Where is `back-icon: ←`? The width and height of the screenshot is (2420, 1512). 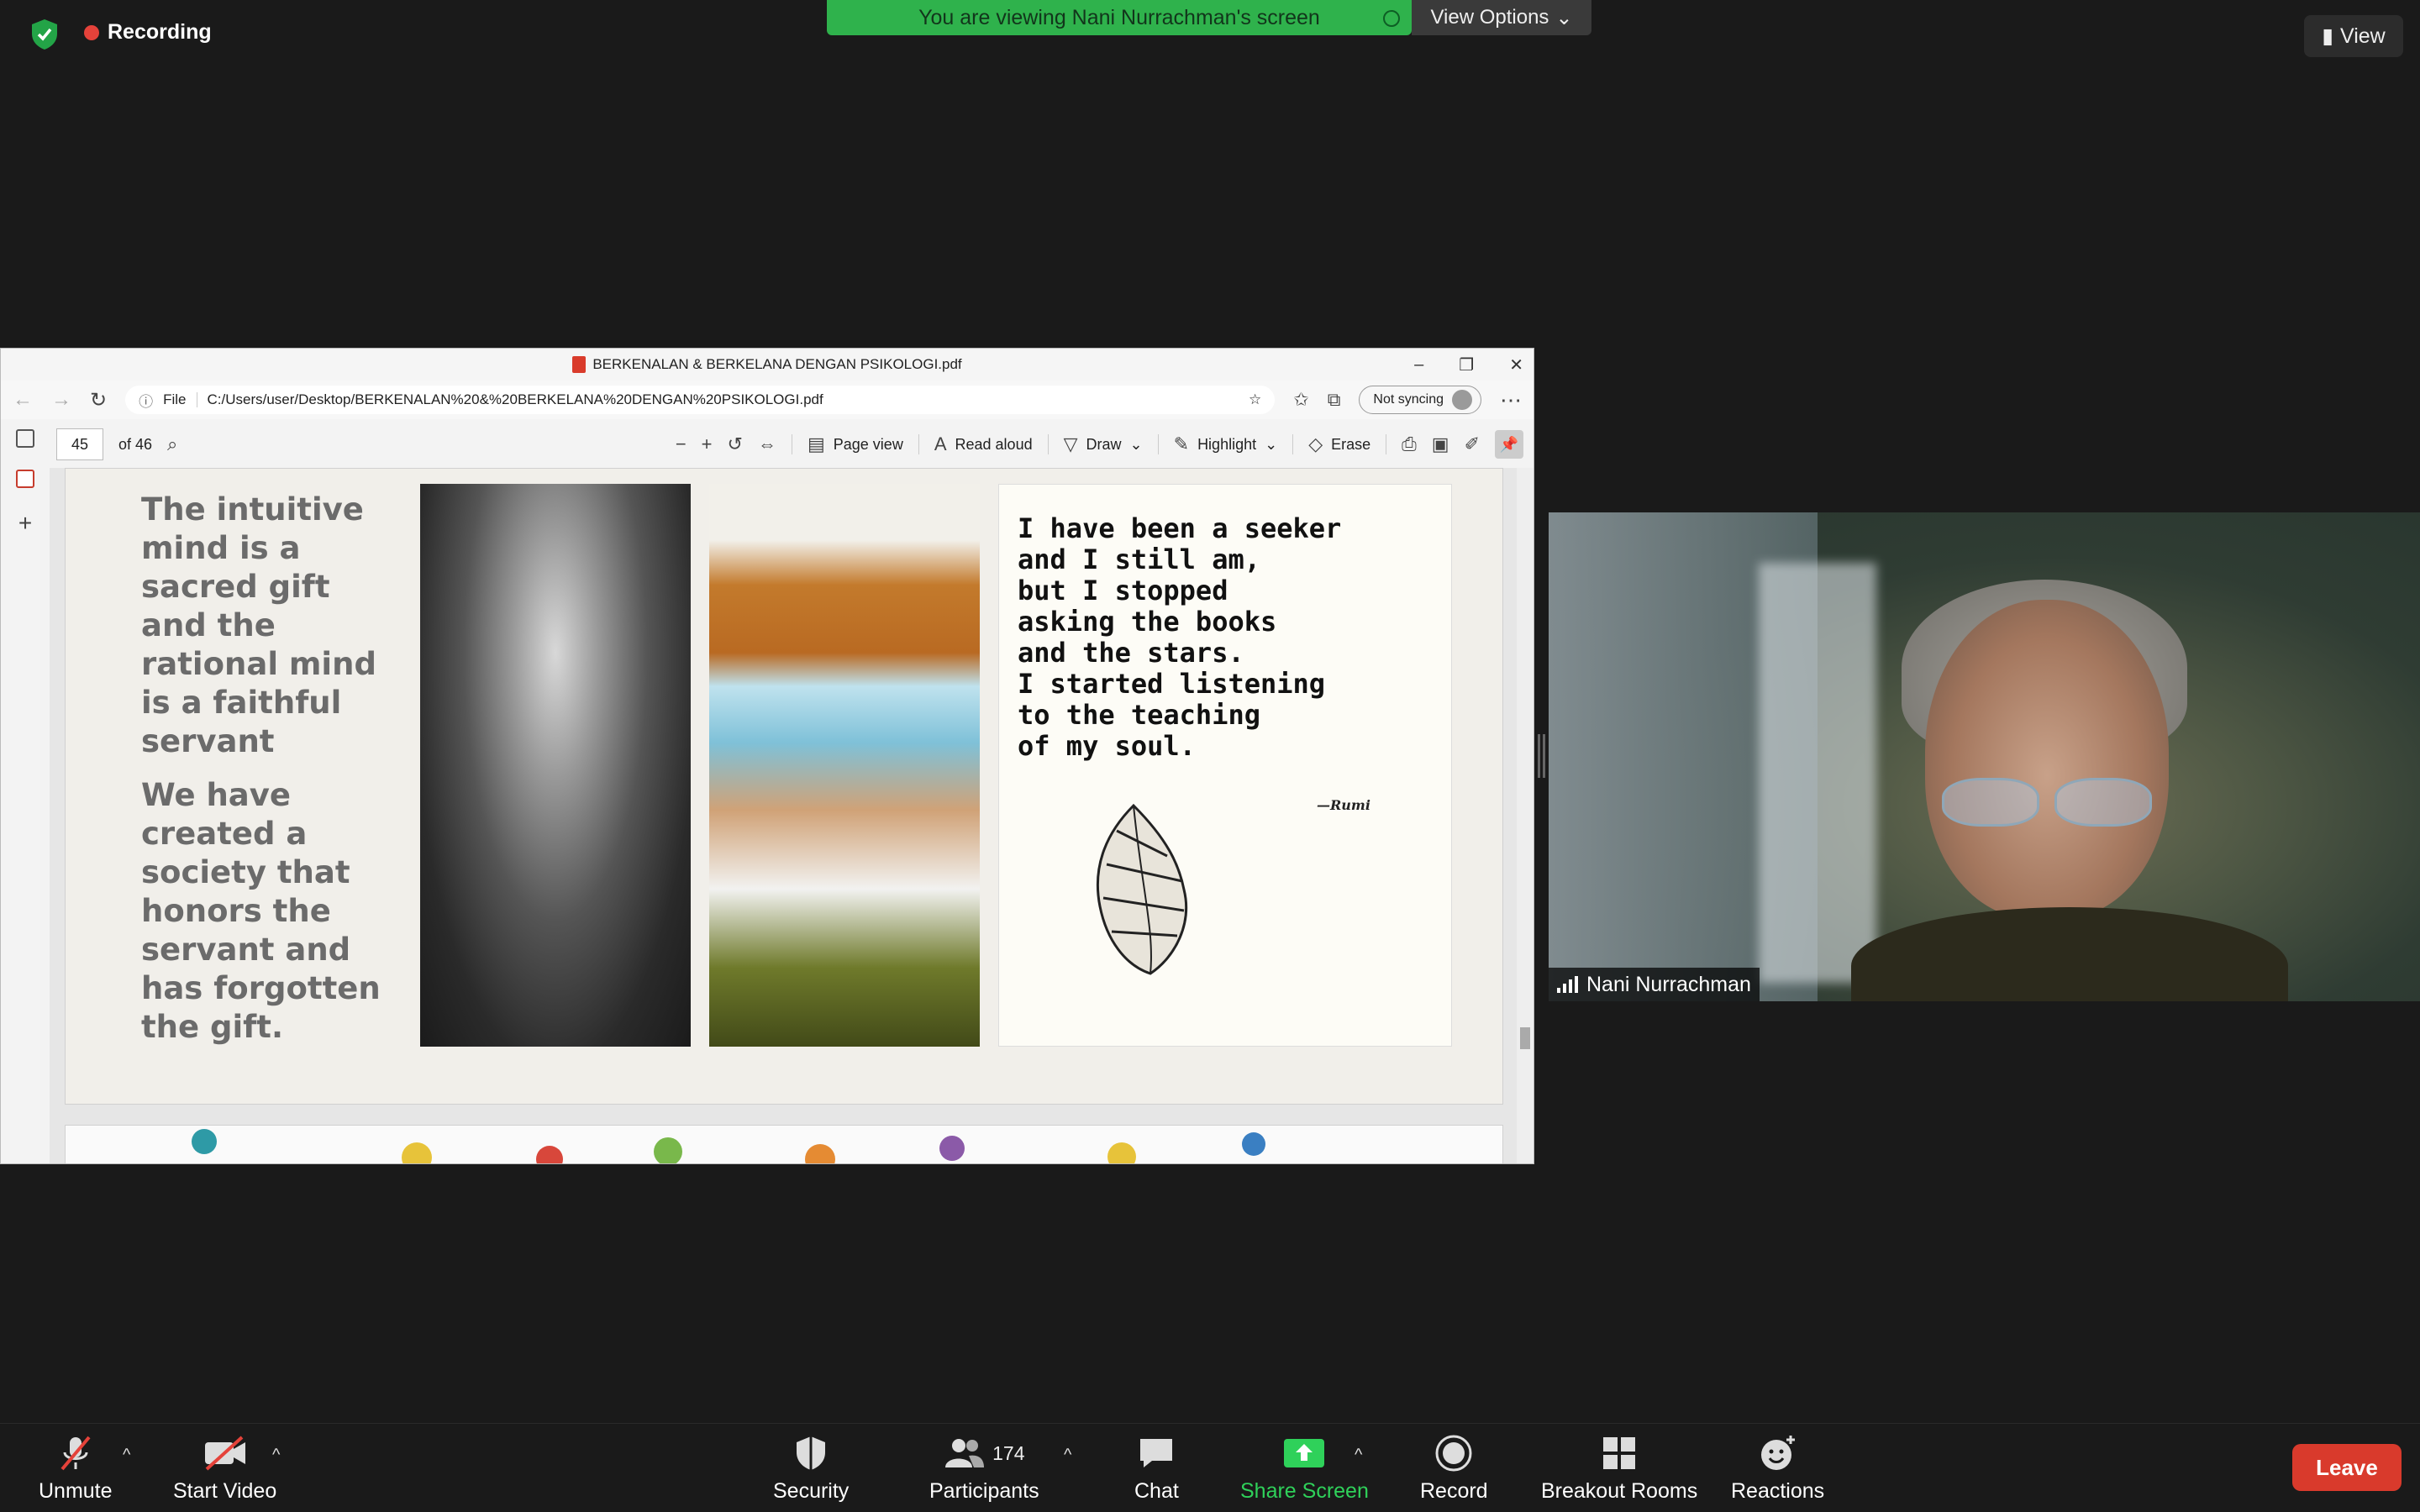 back-icon: ← is located at coordinates (23, 400).